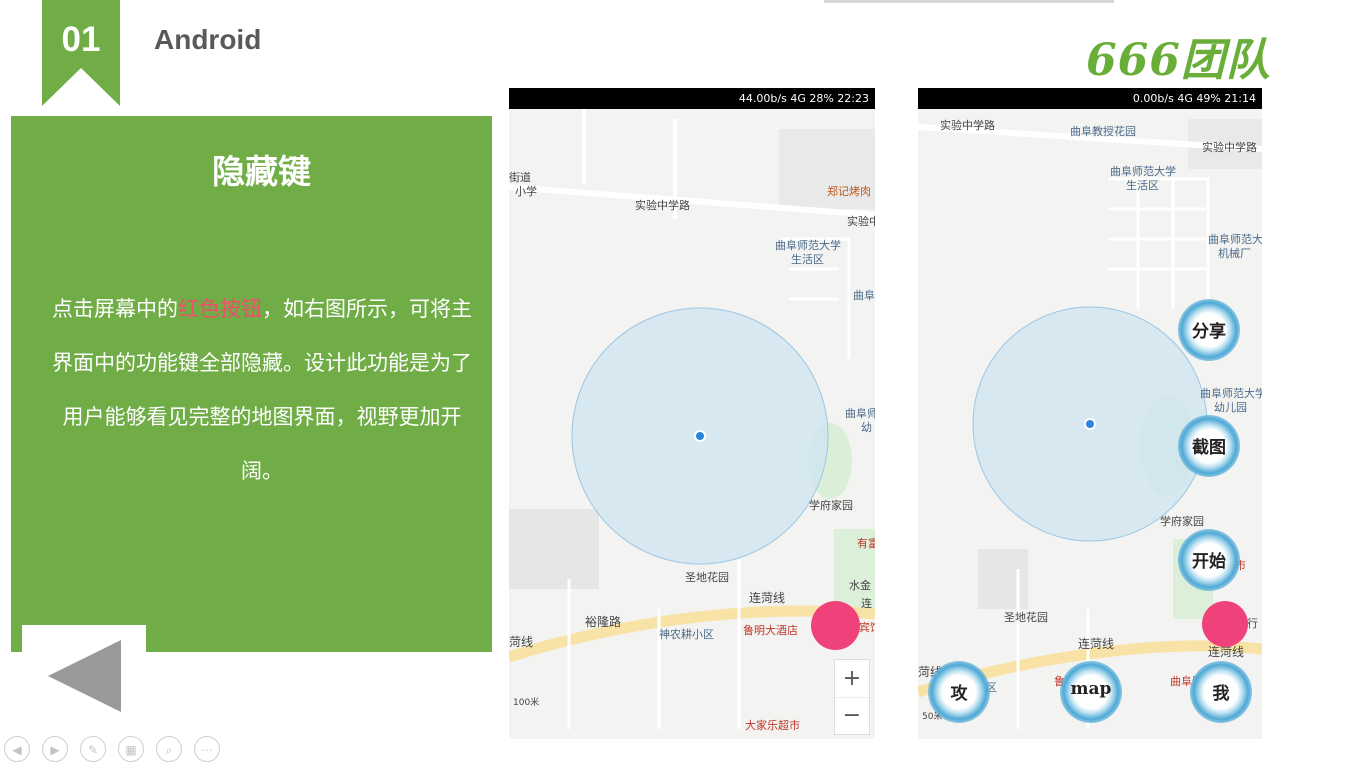 Image resolution: width=1366 pixels, height=767 pixels. What do you see at coordinates (86, 676) in the screenshot?
I see `back-arrow-icon` at bounding box center [86, 676].